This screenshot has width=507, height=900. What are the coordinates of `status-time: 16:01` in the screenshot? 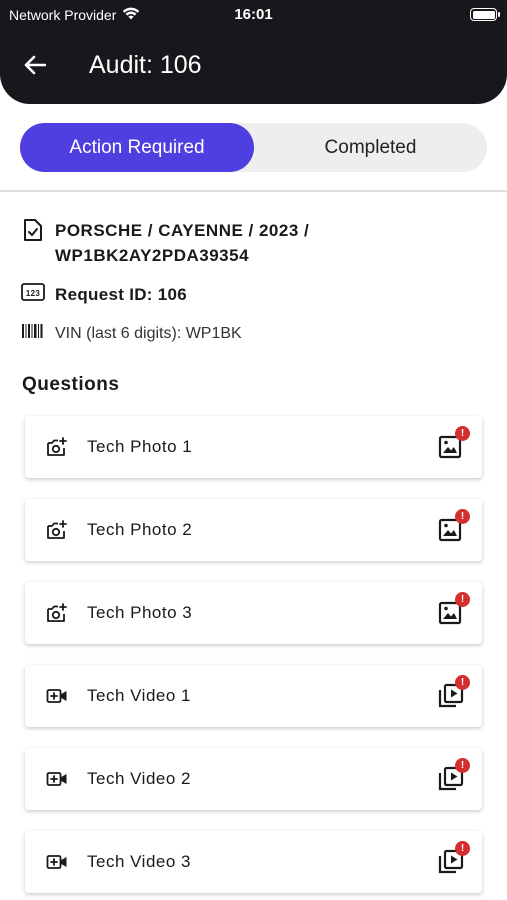 It's located at (253, 14).